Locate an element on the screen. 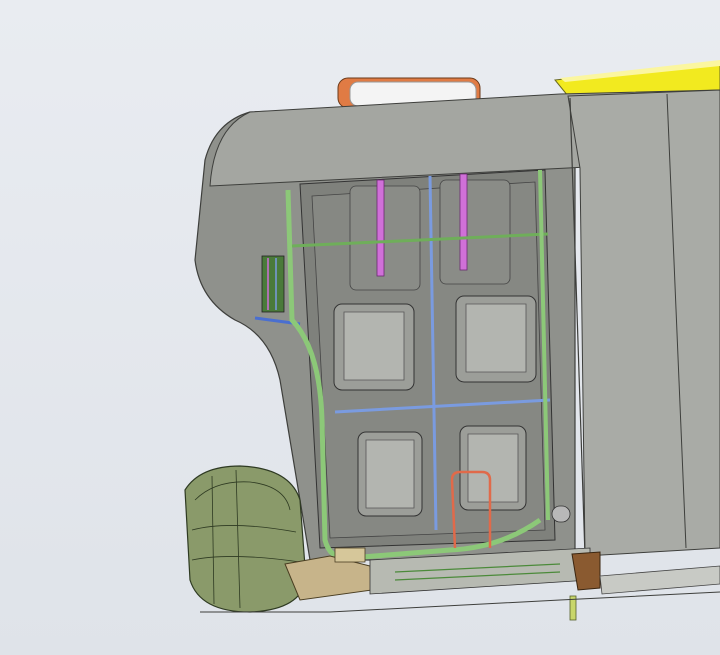 Image resolution: width=720 pixels, height=655 pixels. wiring-harness is located at coordinates (273, 284).